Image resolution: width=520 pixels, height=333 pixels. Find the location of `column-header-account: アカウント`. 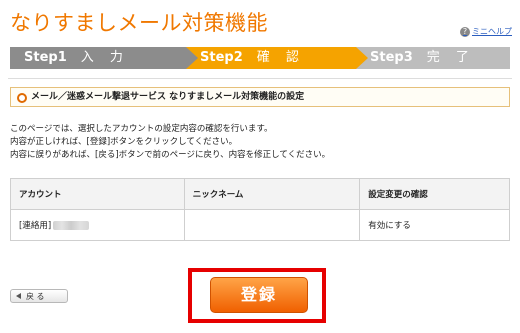

column-header-account: アカウント is located at coordinates (97, 194).